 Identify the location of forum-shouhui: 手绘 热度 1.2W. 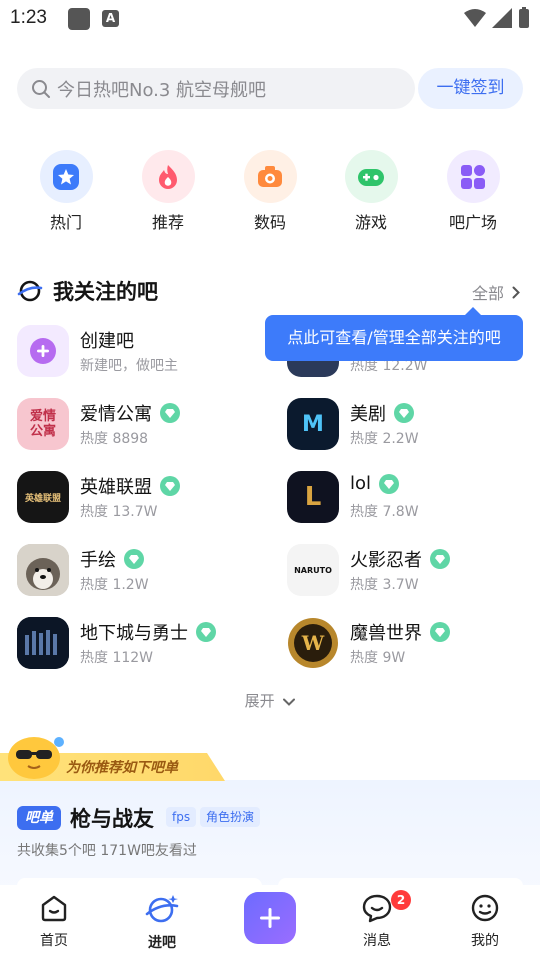
(142, 572).